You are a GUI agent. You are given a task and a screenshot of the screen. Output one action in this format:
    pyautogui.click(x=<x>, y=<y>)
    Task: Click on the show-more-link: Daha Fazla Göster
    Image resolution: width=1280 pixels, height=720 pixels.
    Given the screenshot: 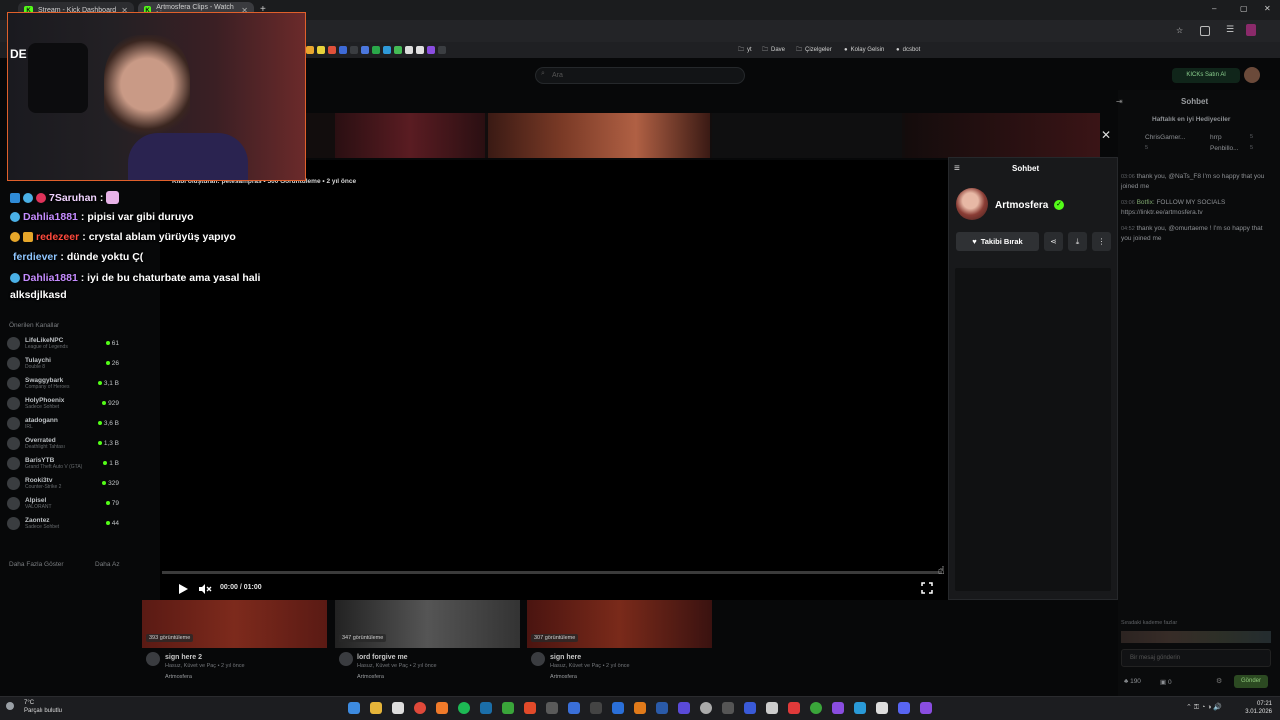 What is the action you would take?
    pyautogui.click(x=36, y=564)
    